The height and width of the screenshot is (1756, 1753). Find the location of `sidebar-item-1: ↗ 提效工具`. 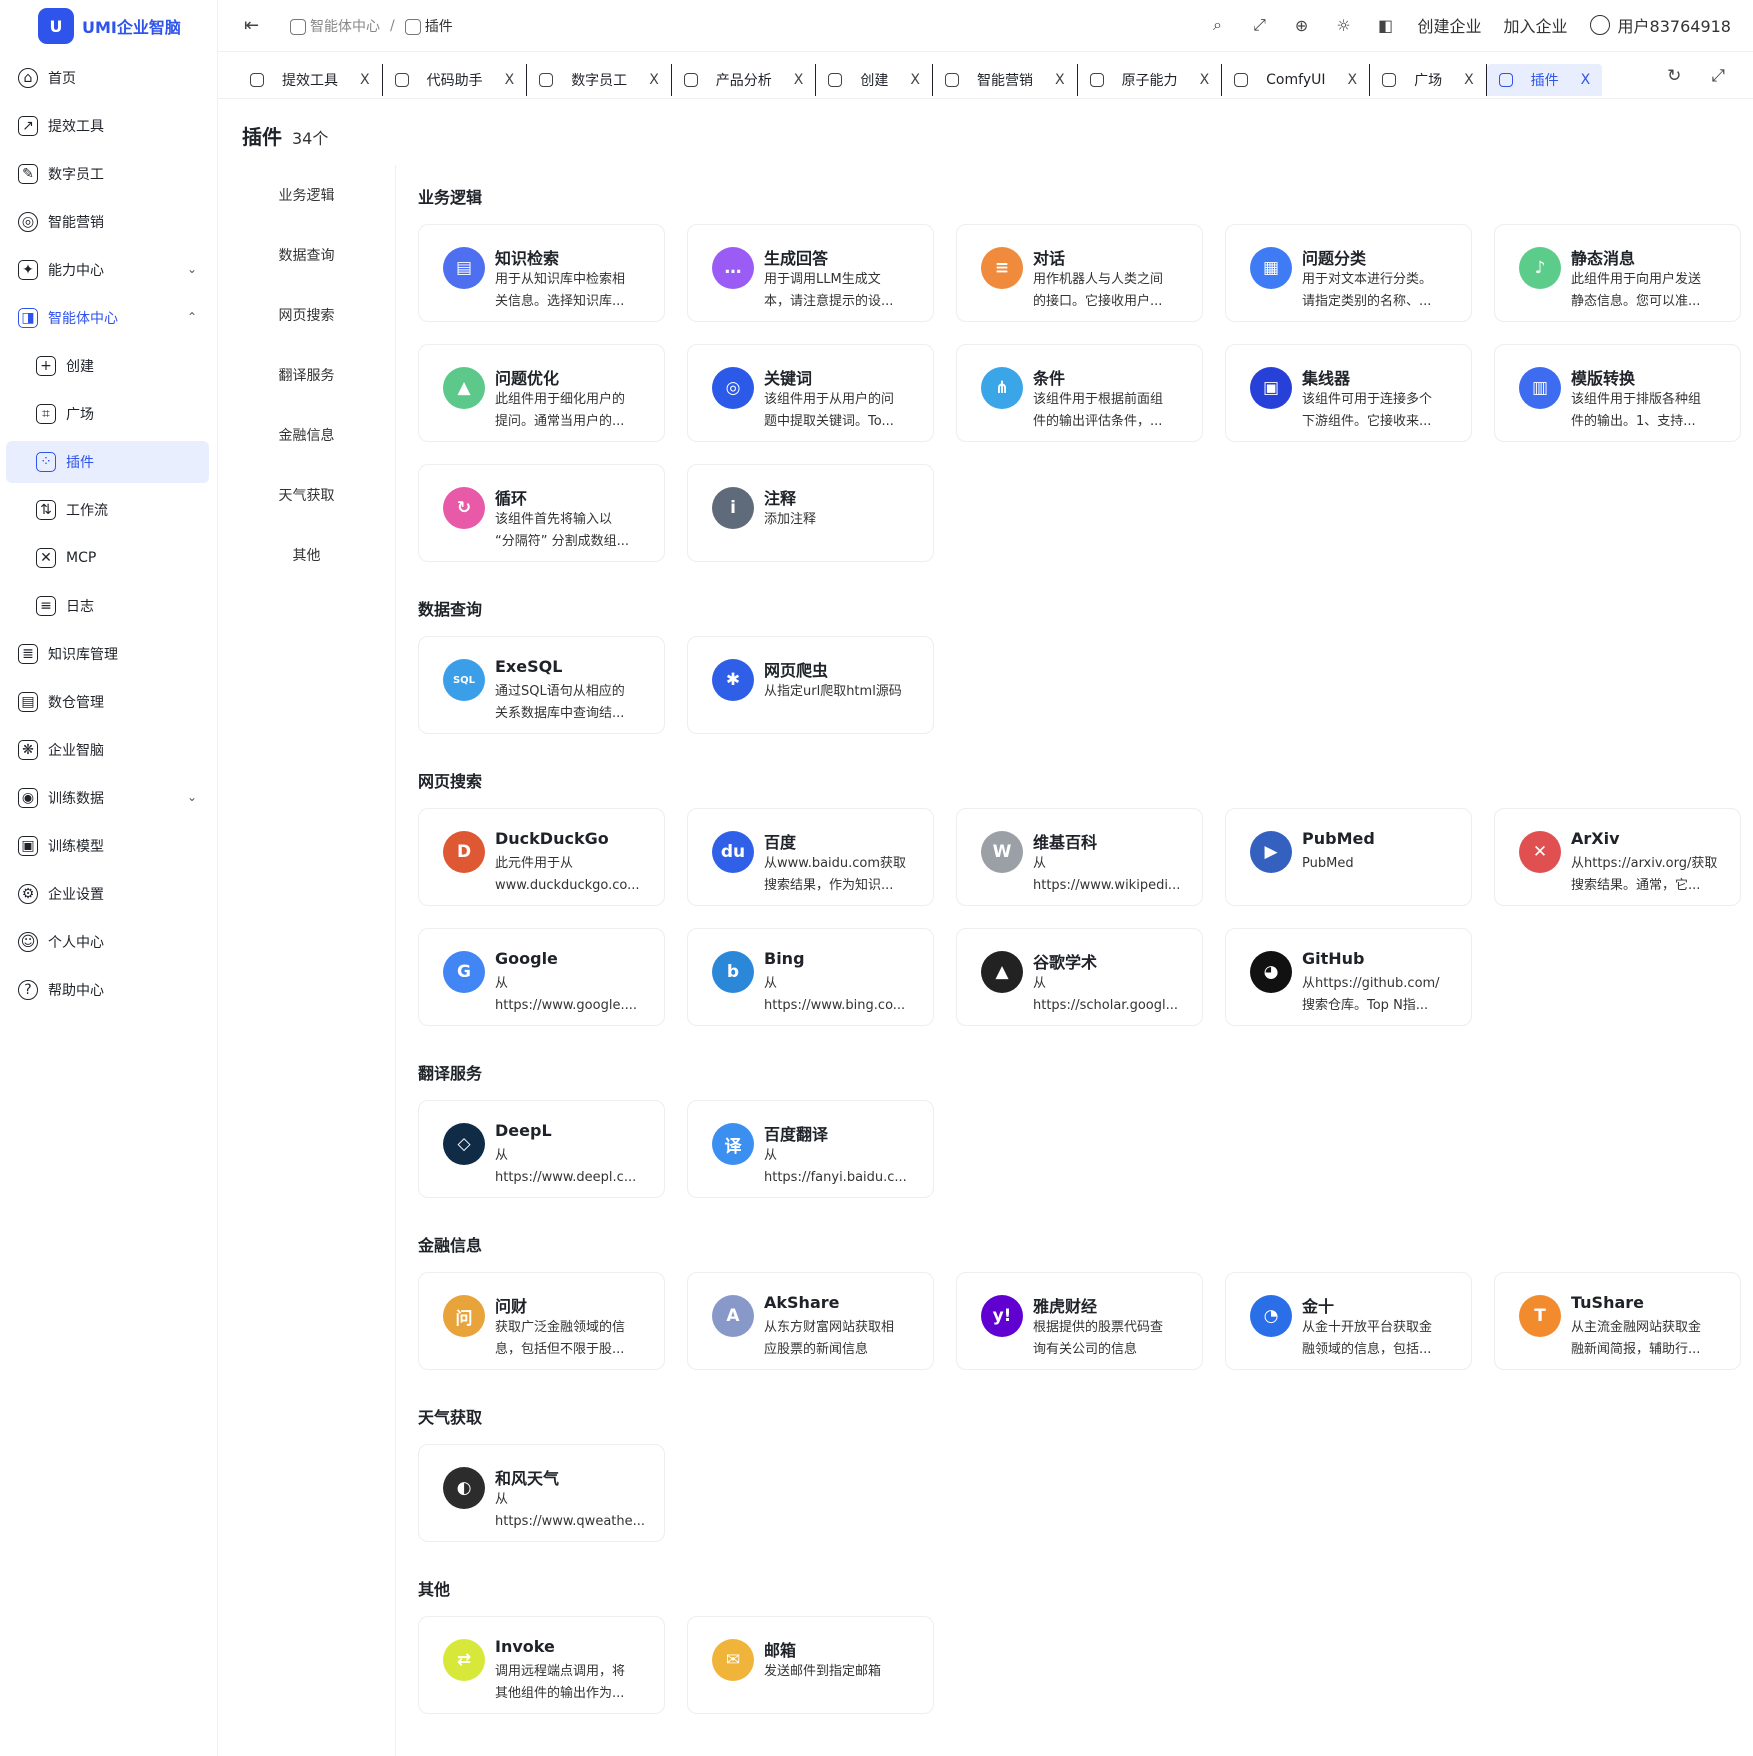

sidebar-item-1: ↗ 提效工具 is located at coordinates (107, 126).